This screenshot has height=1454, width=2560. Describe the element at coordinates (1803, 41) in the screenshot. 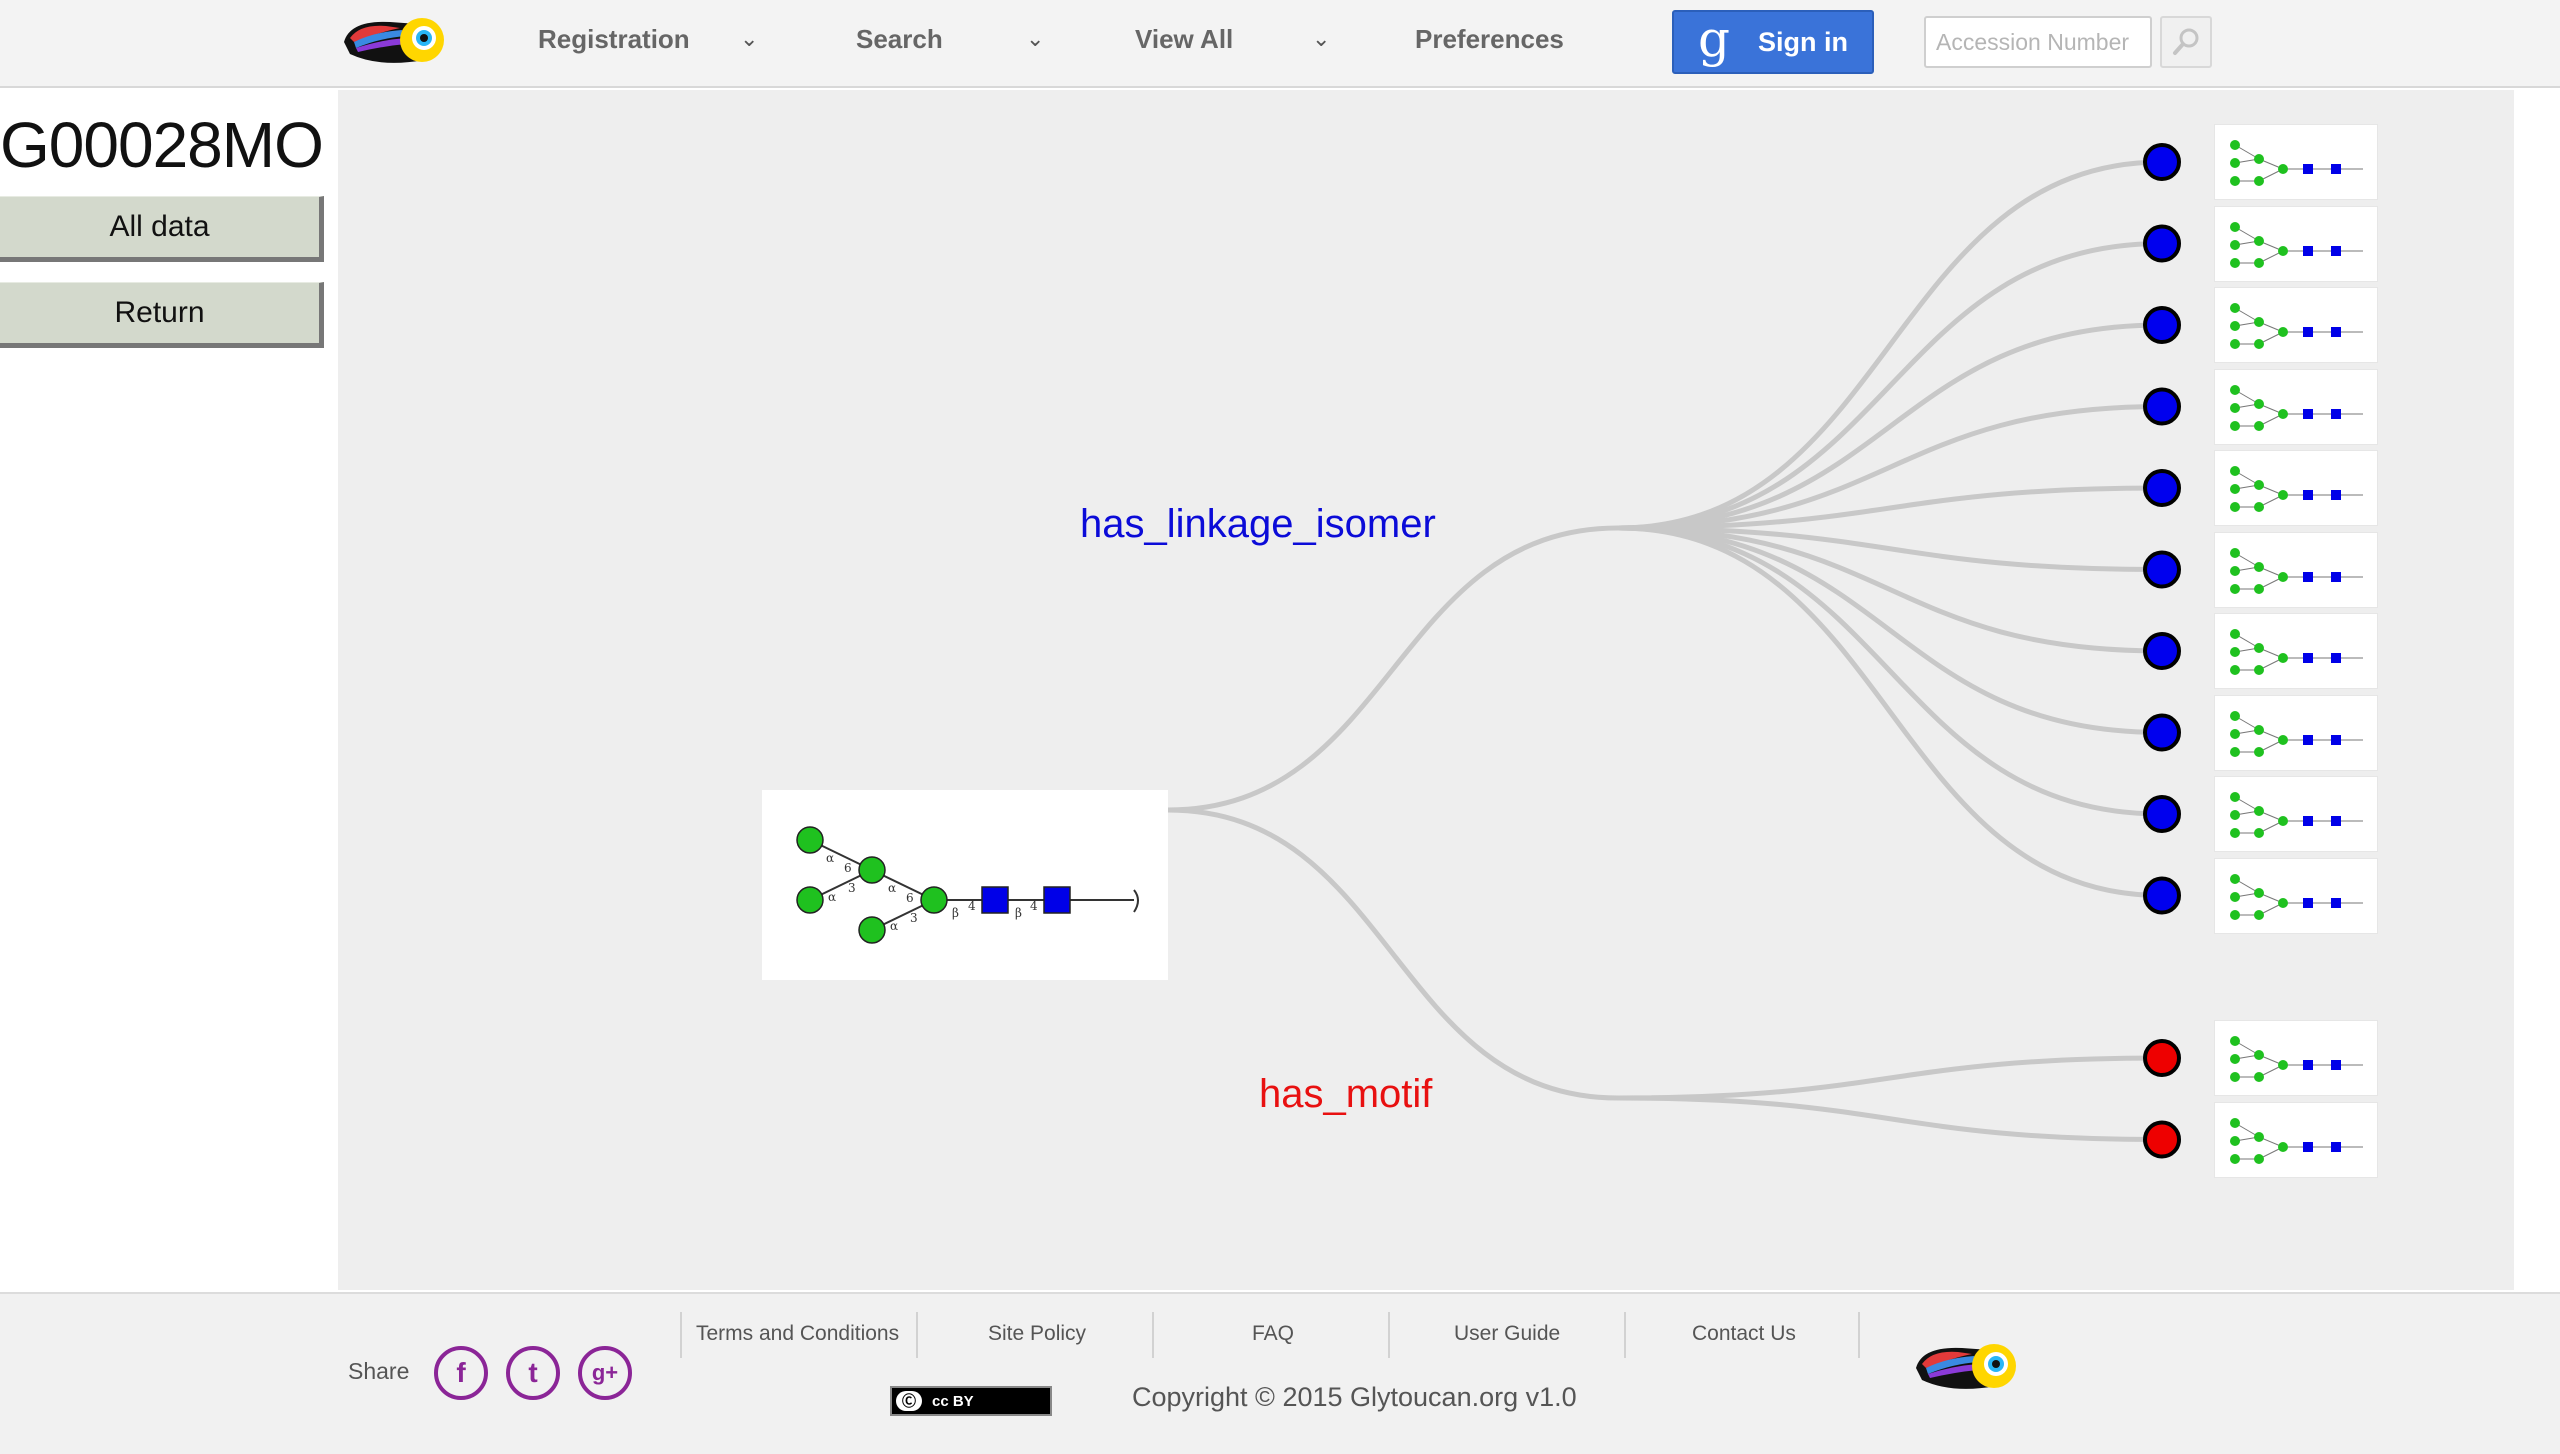

I see `signin-label: Sign in` at that location.